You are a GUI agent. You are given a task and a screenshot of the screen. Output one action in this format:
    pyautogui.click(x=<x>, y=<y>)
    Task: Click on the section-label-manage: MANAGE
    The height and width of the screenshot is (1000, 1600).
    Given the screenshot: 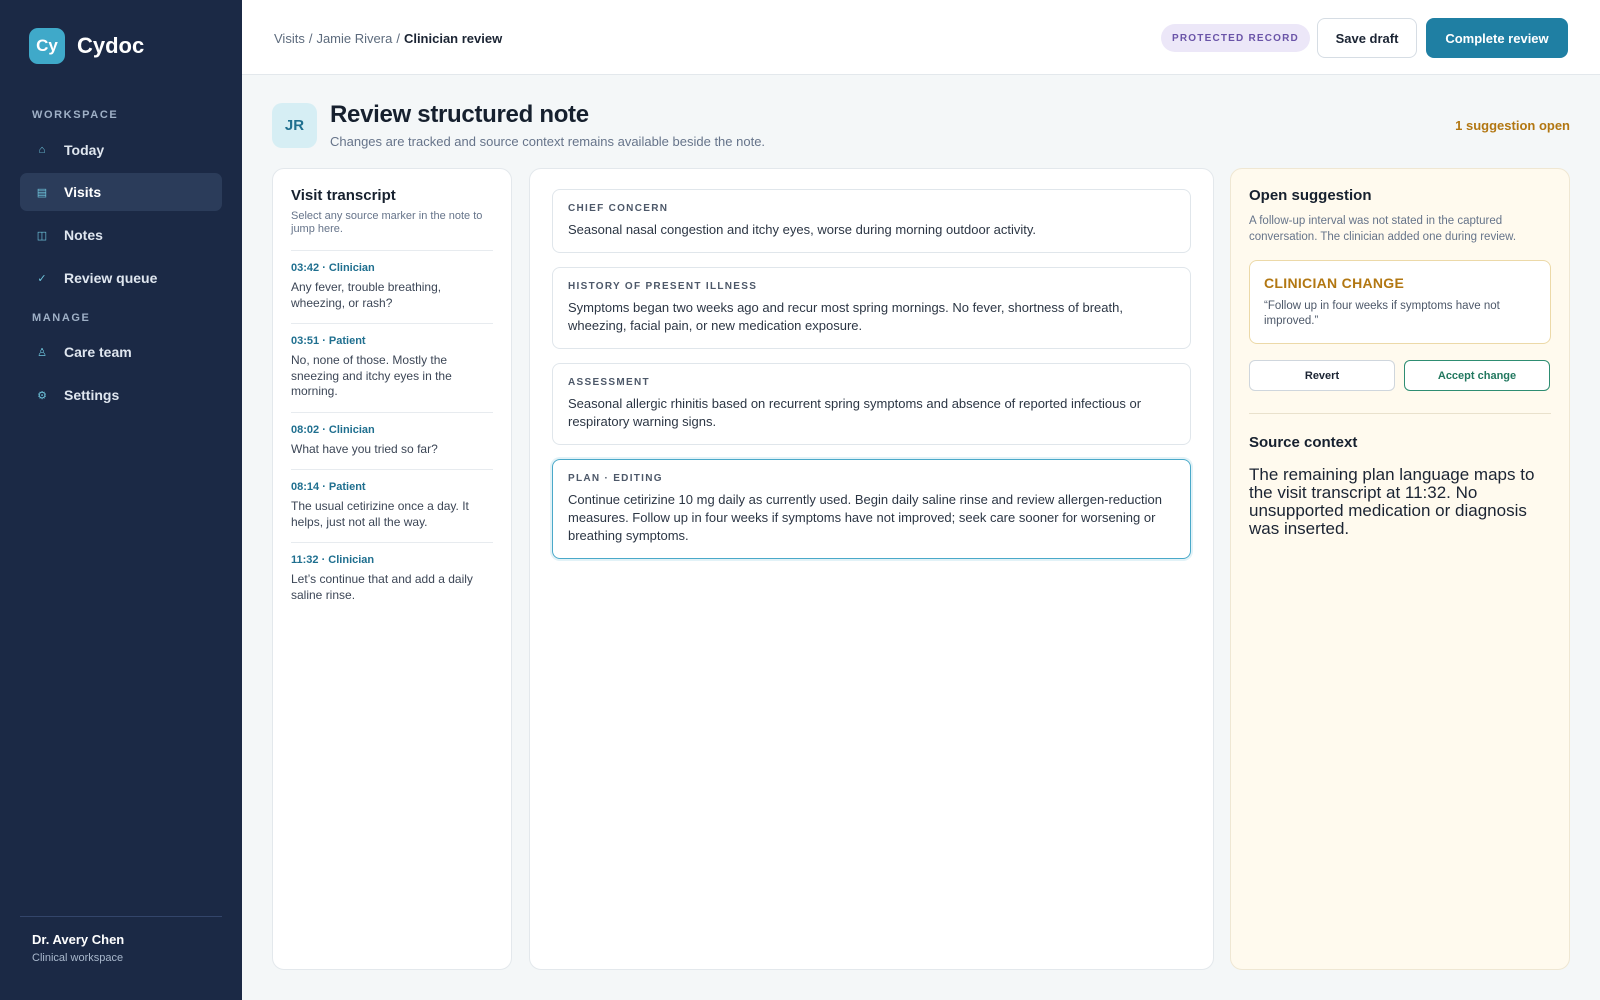 What is the action you would take?
    pyautogui.click(x=61, y=318)
    